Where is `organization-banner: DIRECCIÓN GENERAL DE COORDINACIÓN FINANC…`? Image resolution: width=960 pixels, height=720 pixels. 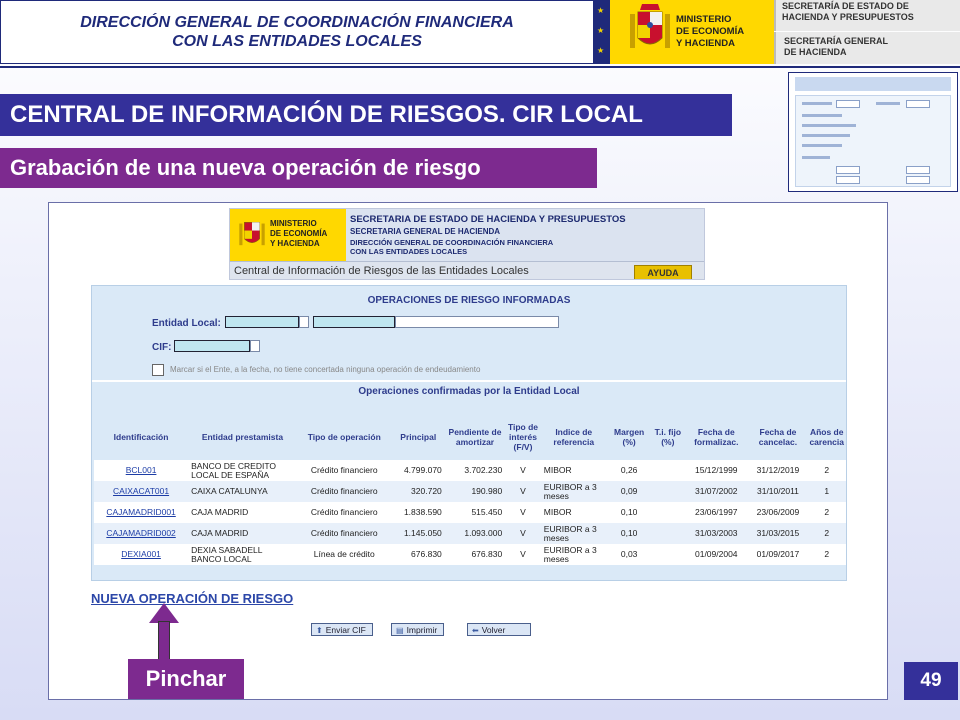
organization-banner: DIRECCIÓN GENERAL DE COORDINACIÓN FINANC… is located at coordinates (297, 32).